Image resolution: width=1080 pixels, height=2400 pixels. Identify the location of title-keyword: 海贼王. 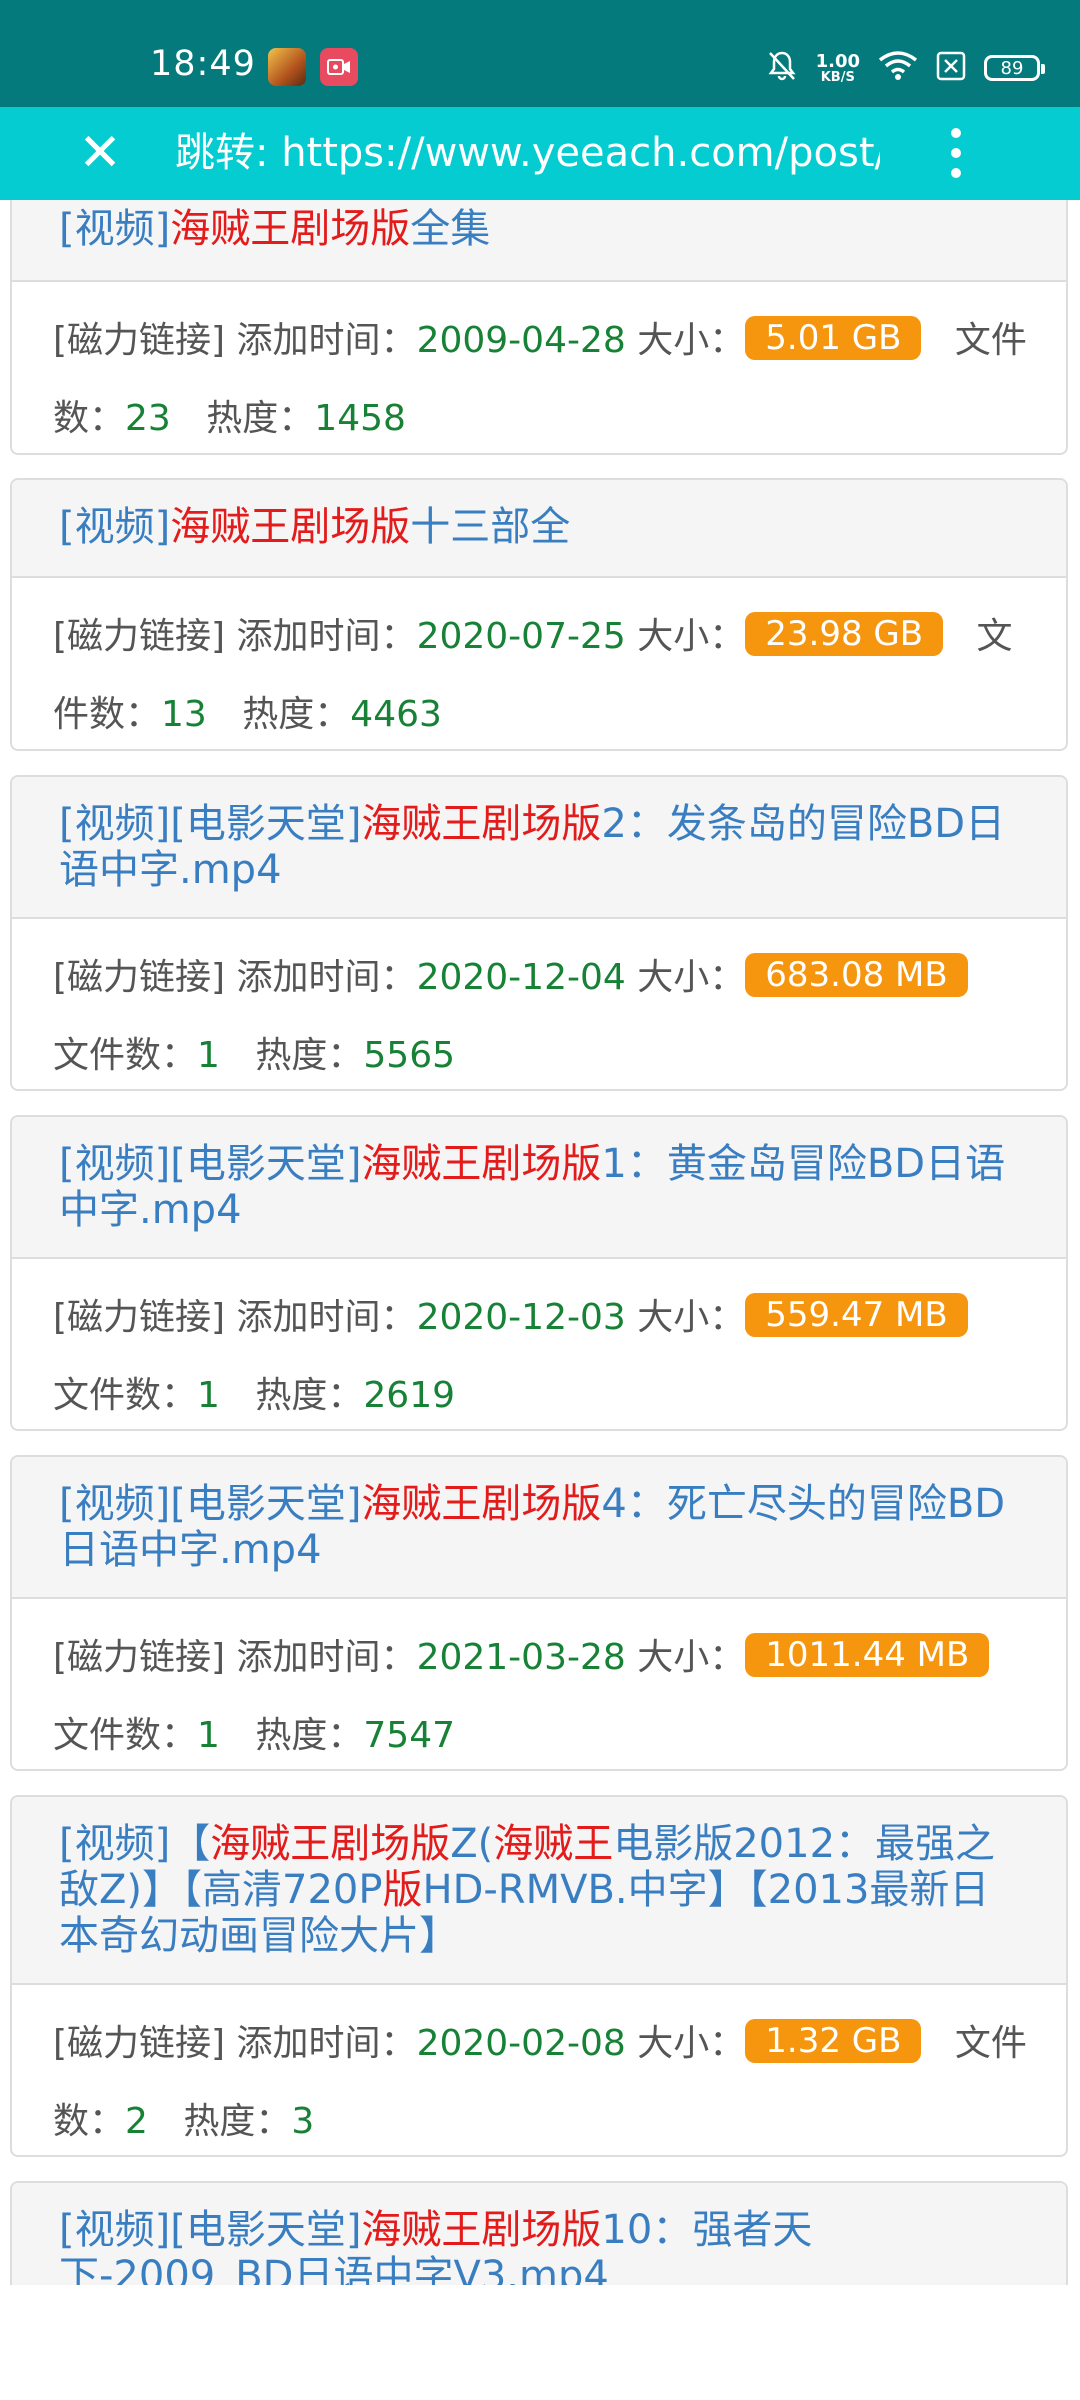
(553, 1844).